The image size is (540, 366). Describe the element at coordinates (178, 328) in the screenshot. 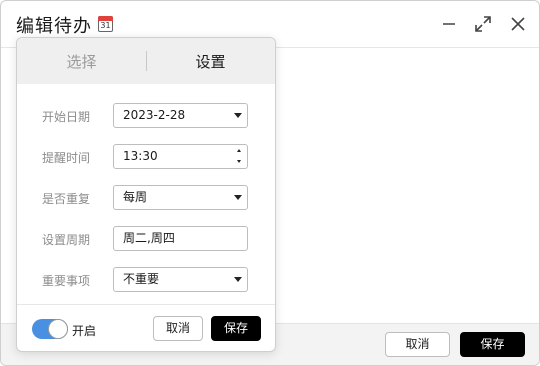

I see `popover-cancel-button: 取消` at that location.